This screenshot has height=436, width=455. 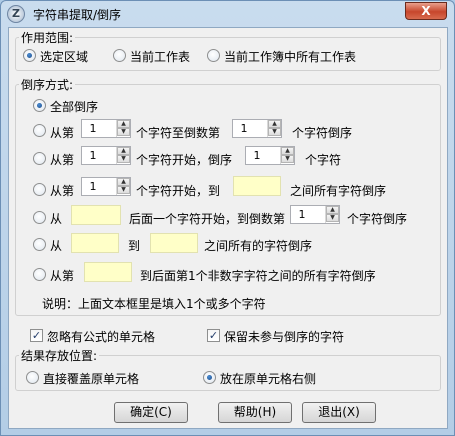 I want to click on opt5-text-a: 从, so click(x=56, y=246).